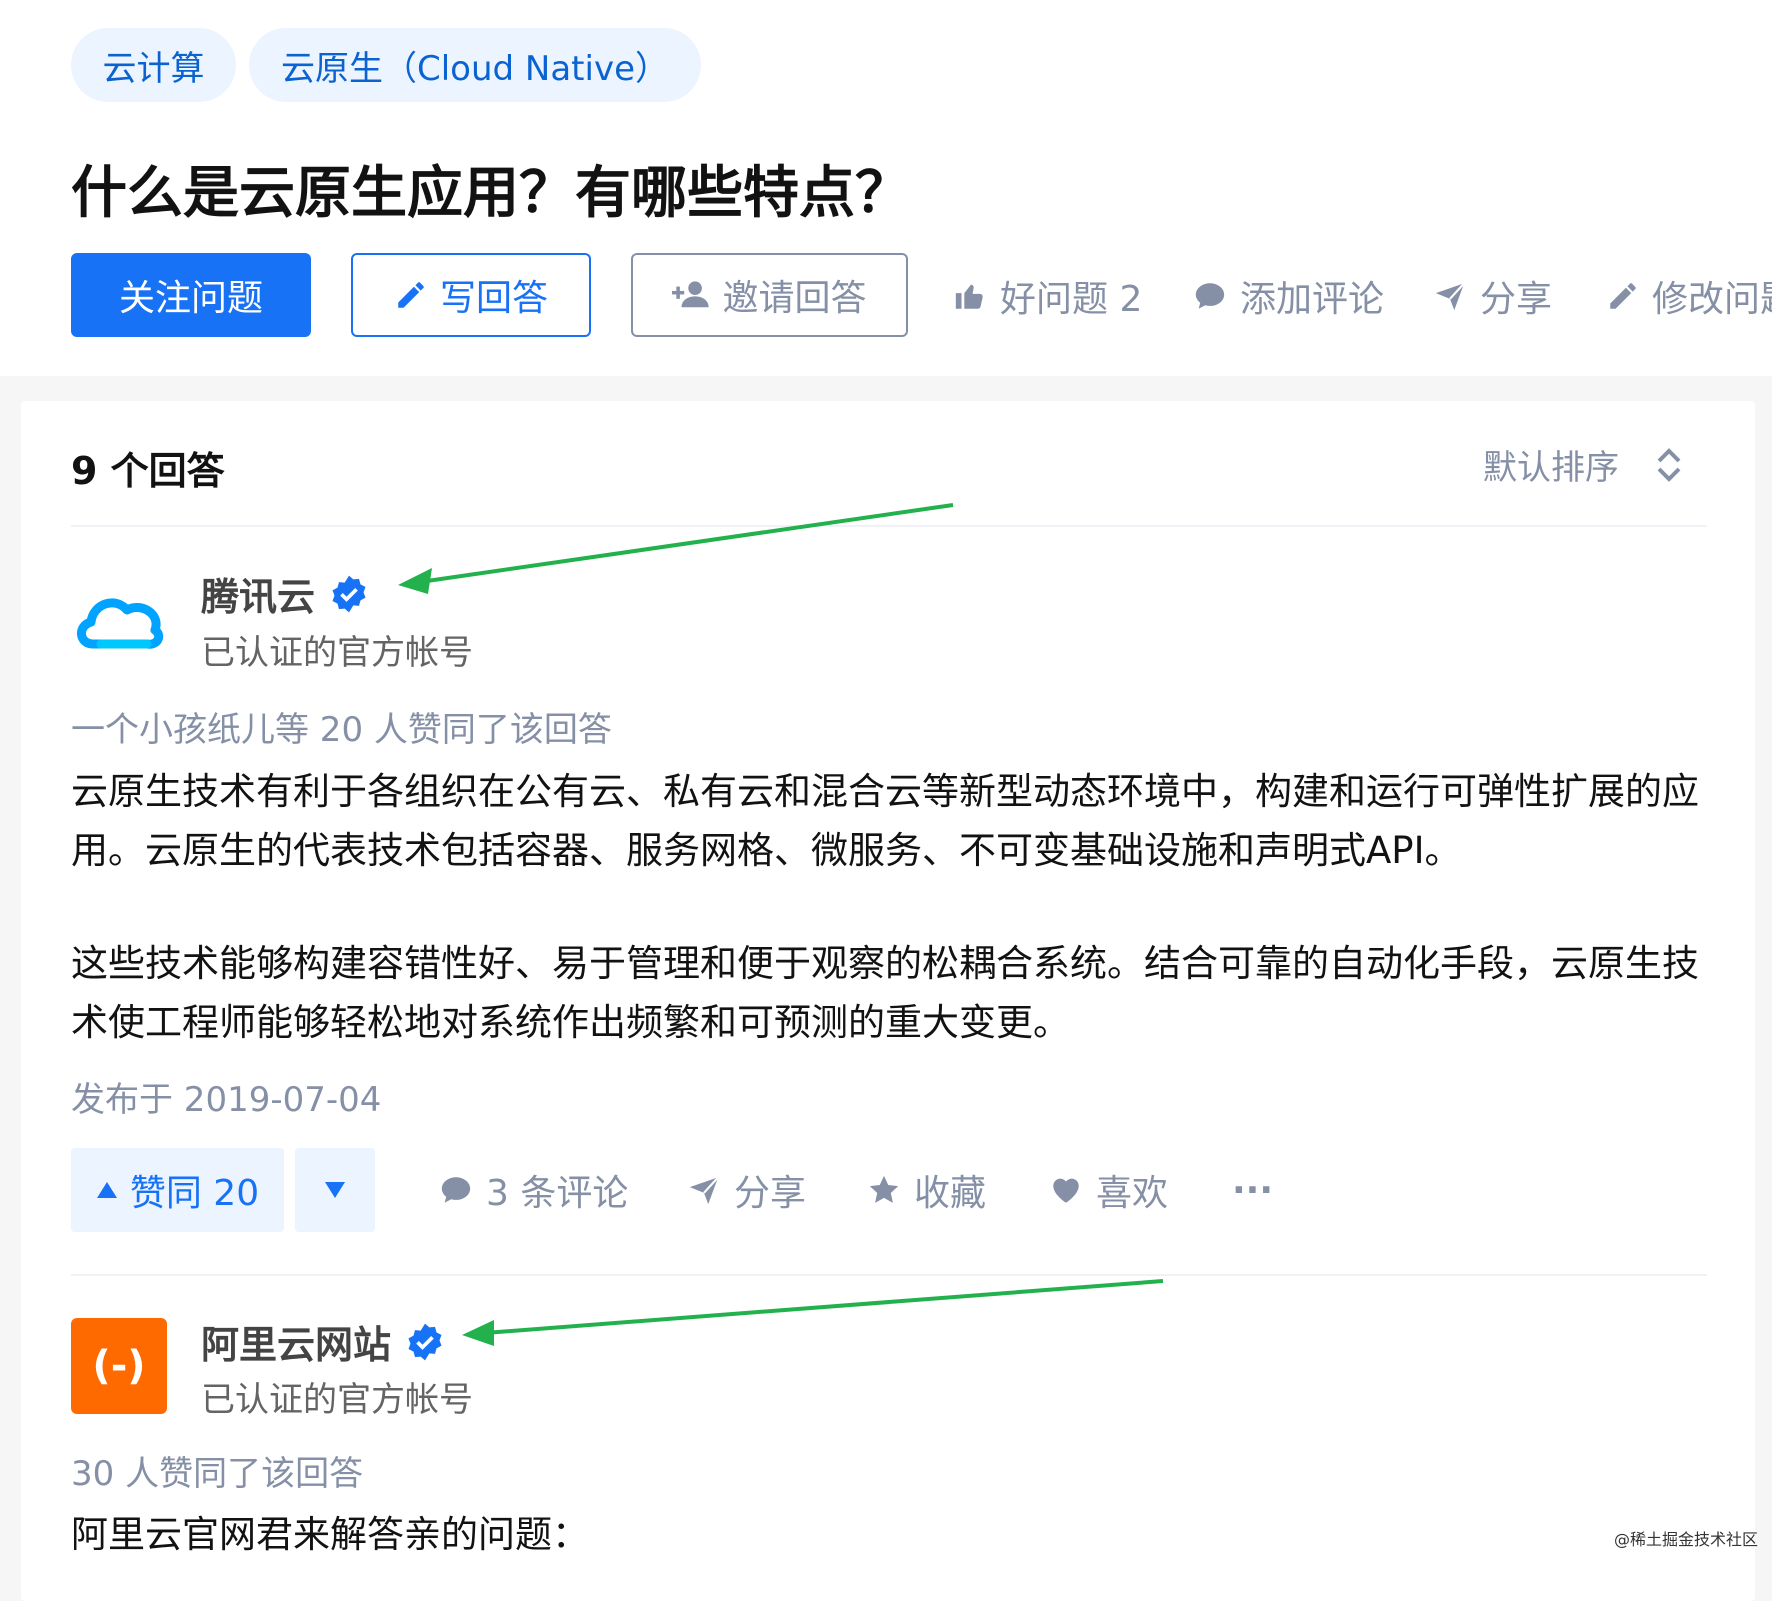  What do you see at coordinates (194, 1193) in the screenshot?
I see `vote-up-label: 赞同 20` at bounding box center [194, 1193].